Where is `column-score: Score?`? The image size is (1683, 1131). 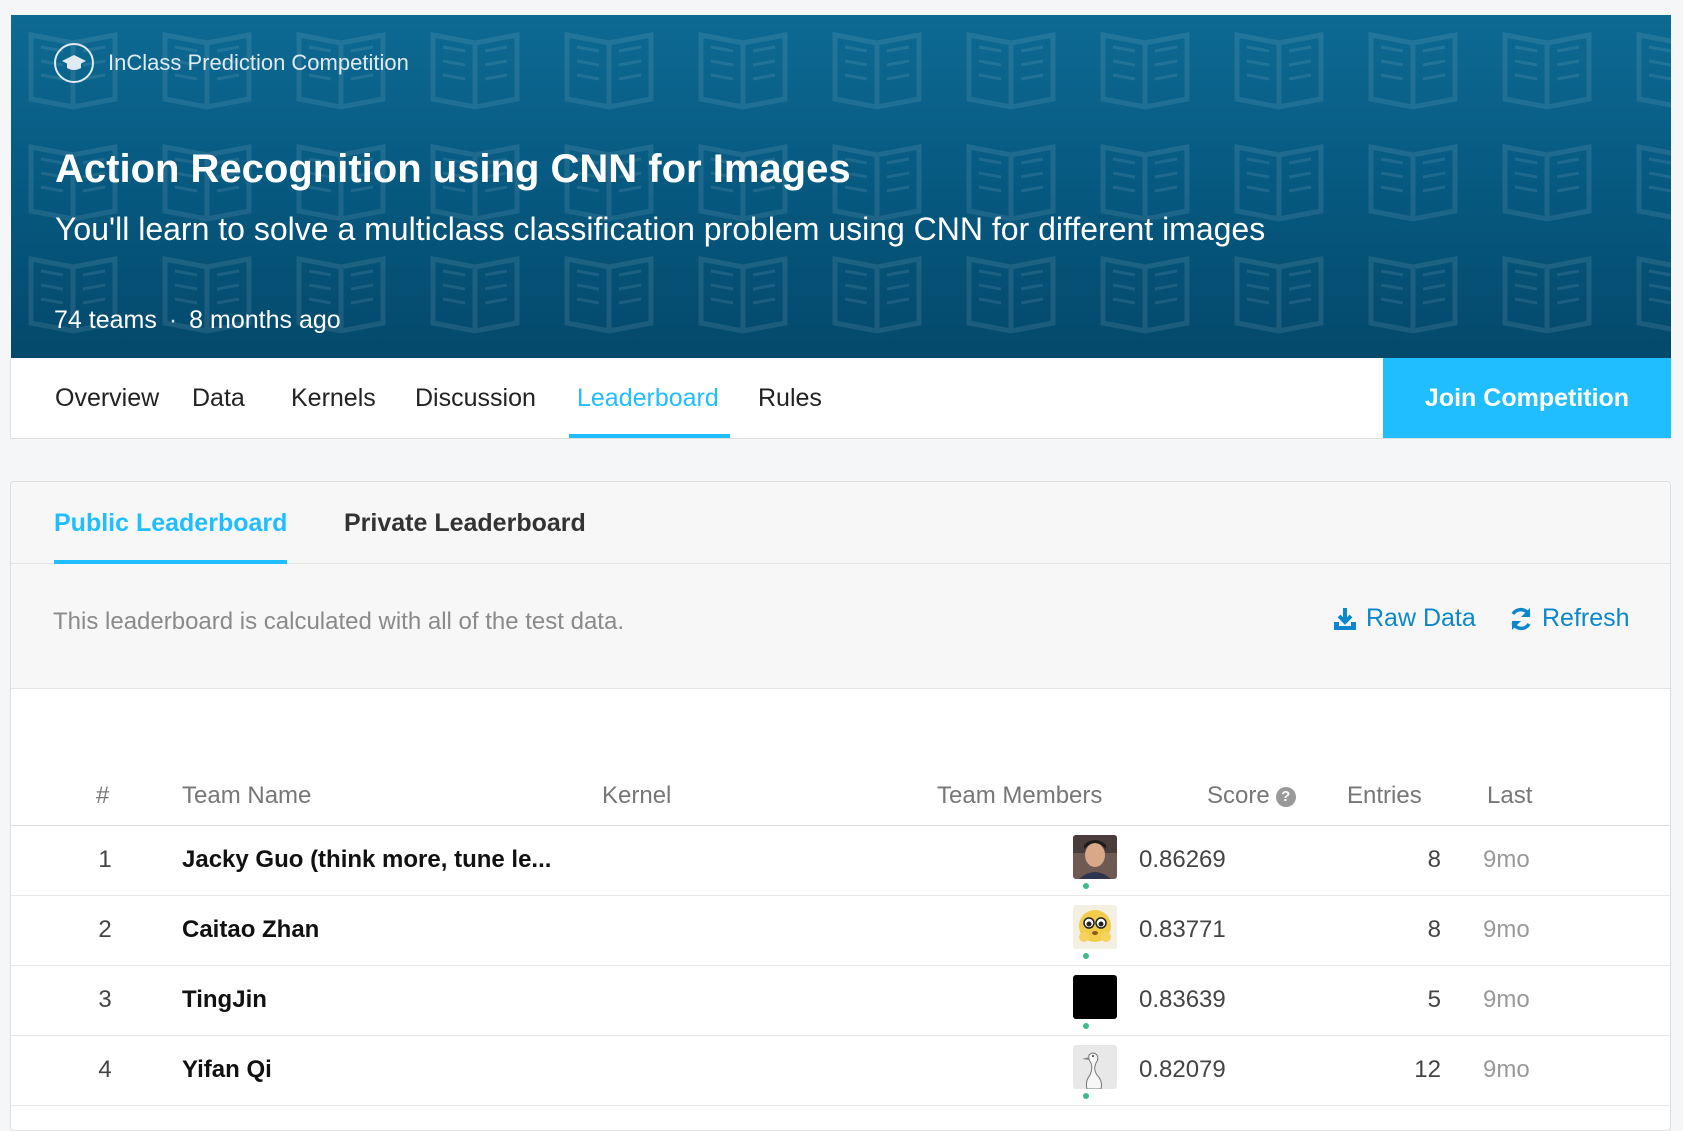 column-score: Score? is located at coordinates (1251, 796).